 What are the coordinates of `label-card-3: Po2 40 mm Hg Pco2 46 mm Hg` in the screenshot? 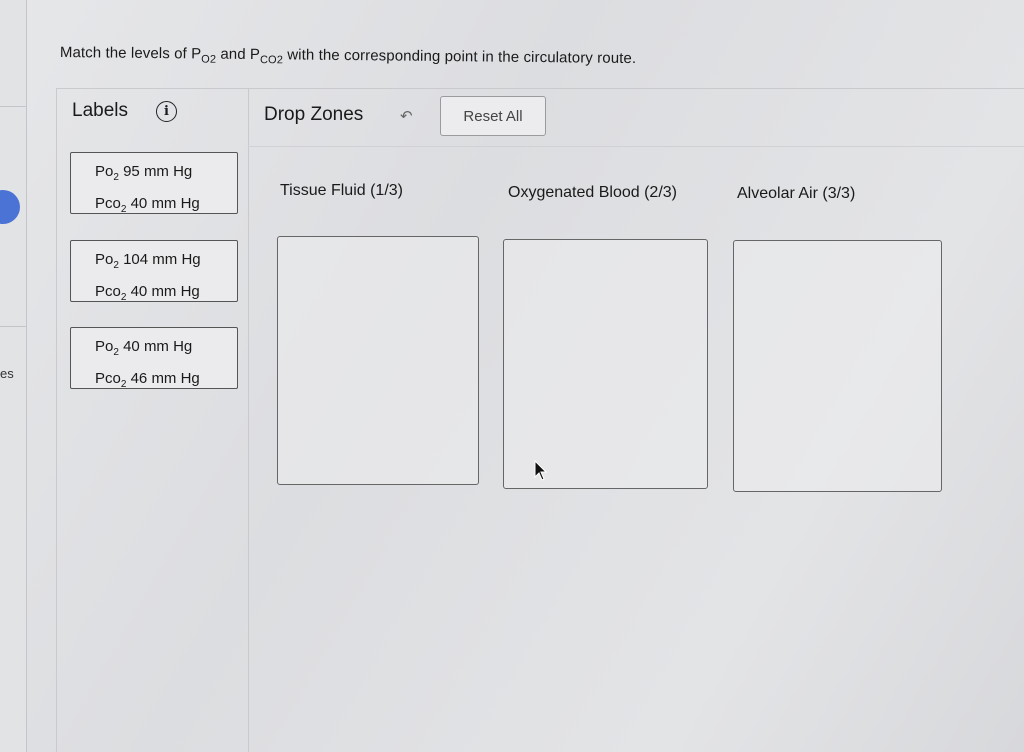 It's located at (154, 358).